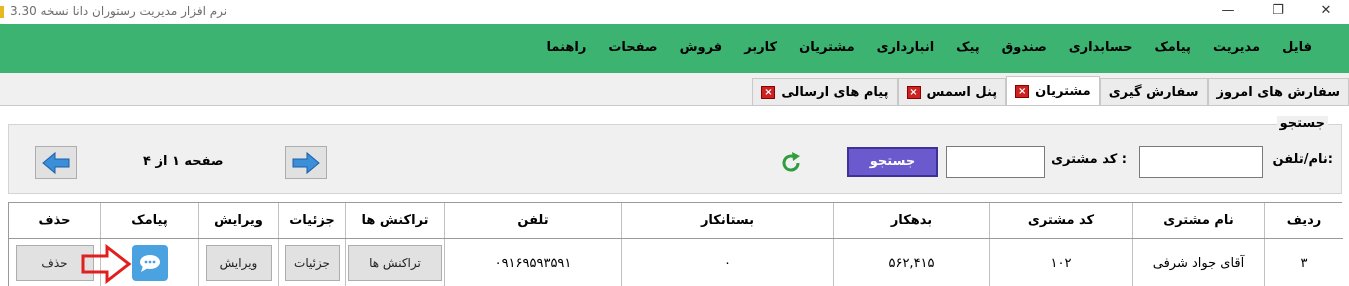  I want to click on tab-label: پیام های ارسالی, so click(835, 92).